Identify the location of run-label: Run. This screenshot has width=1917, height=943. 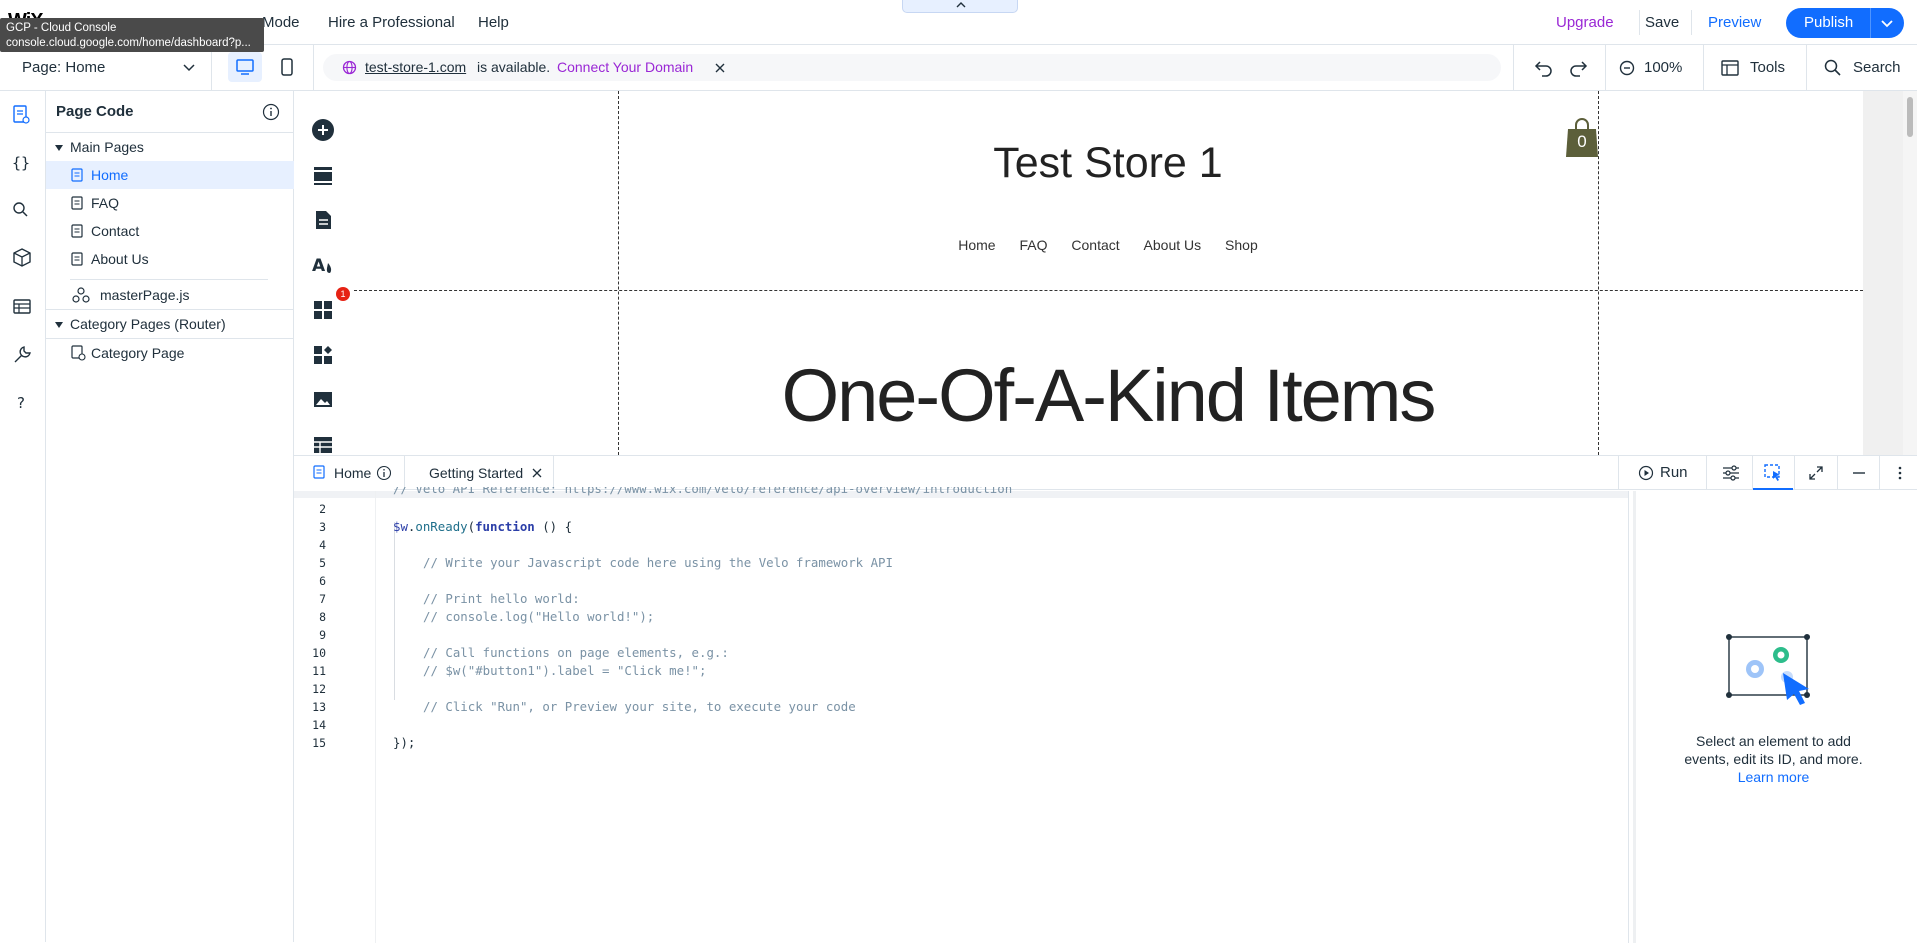
(1674, 472).